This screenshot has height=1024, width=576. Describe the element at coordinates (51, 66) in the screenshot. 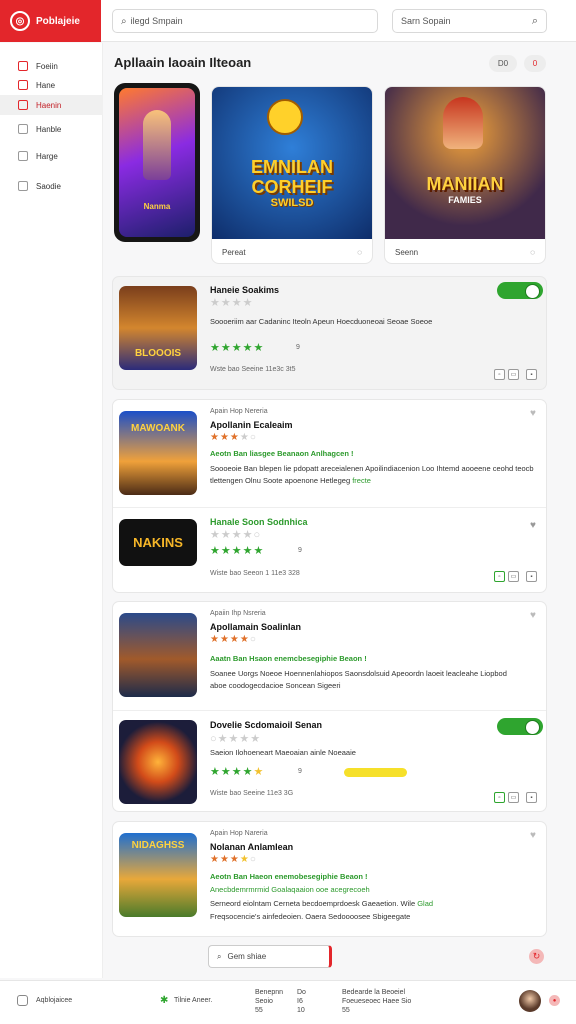

I see `sidebar-item-home: Foeiin` at that location.